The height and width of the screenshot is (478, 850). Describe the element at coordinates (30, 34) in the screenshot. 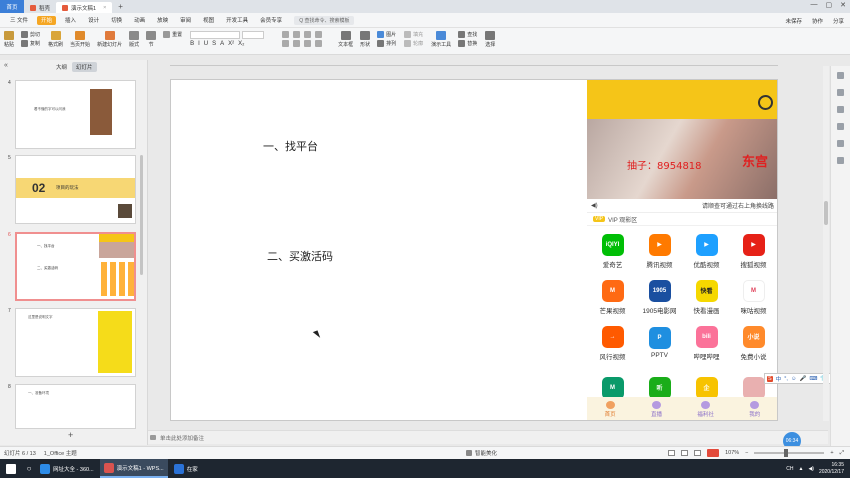

I see `cut-button: 剪切` at that location.